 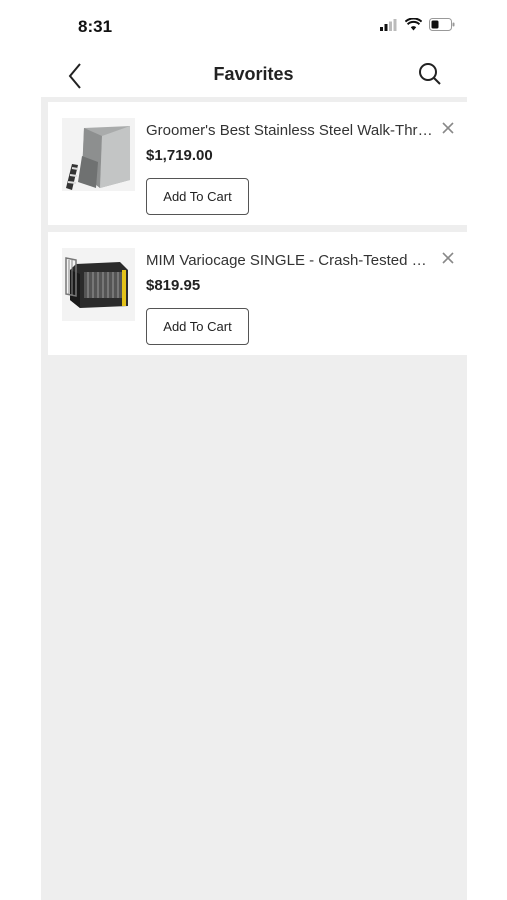 What do you see at coordinates (388, 24) in the screenshot?
I see `signal-icon` at bounding box center [388, 24].